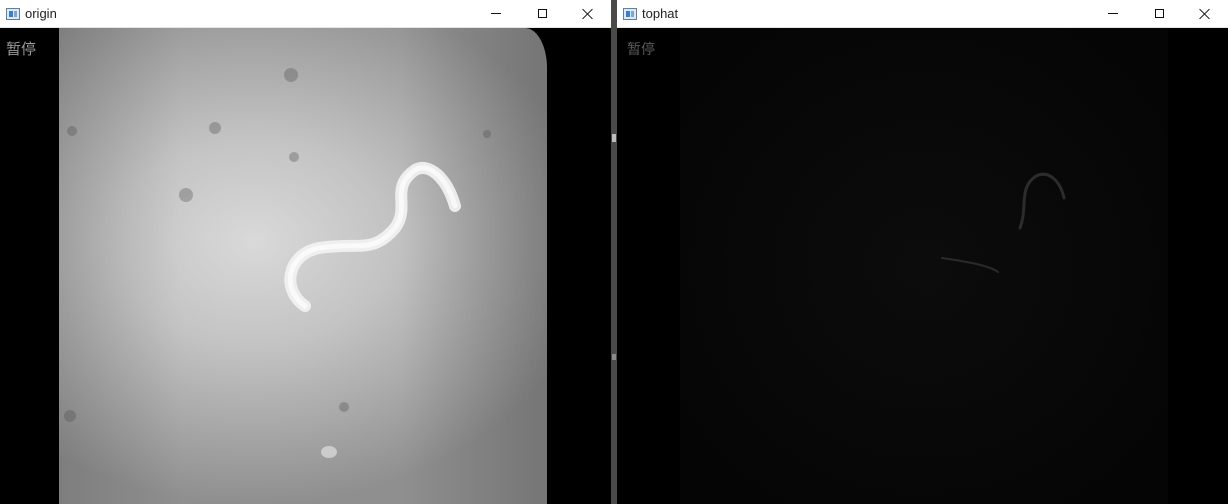 This screenshot has height=504, width=1228. I want to click on worm, so click(372, 237).